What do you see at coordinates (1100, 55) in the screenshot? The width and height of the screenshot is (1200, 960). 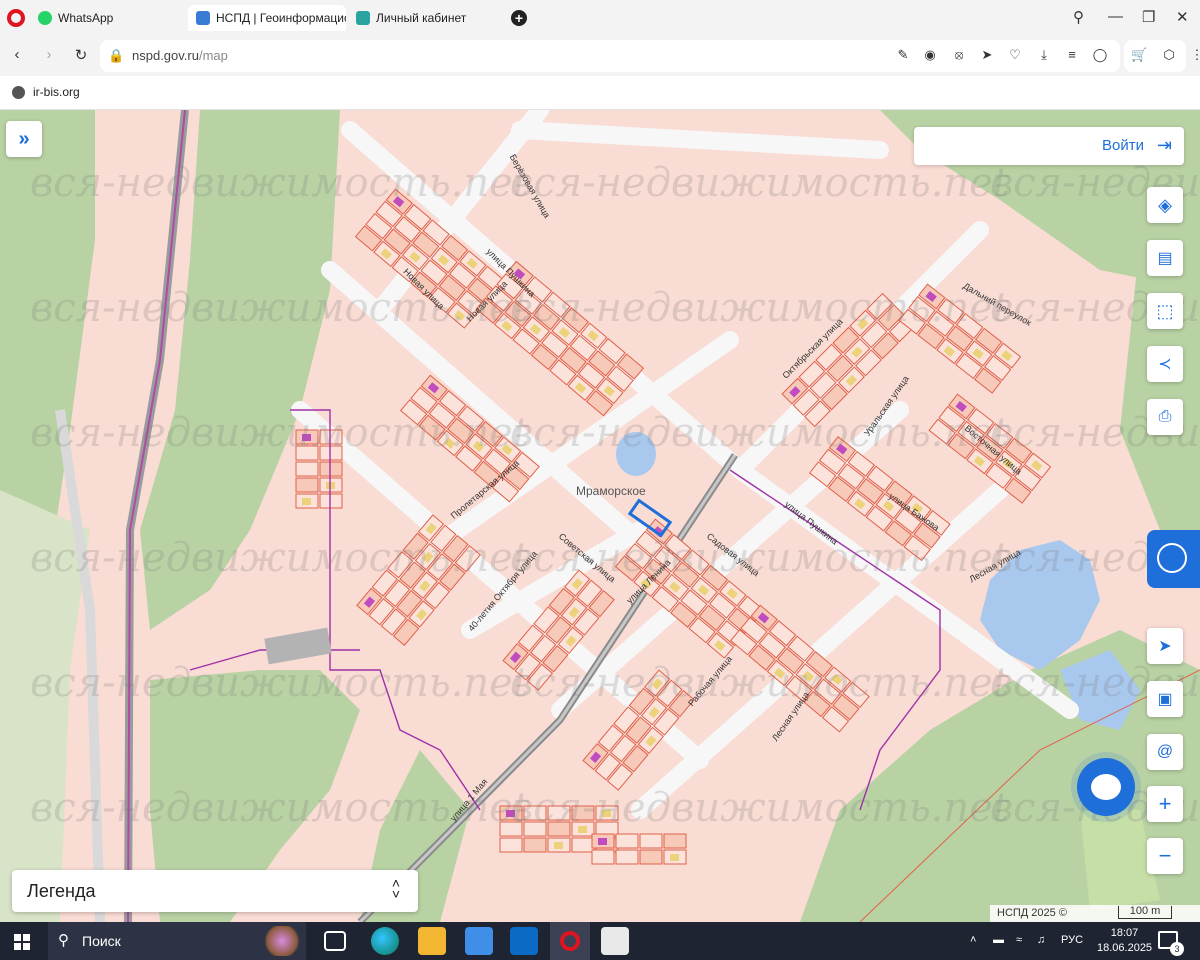 I see `profile-icon: ◯` at bounding box center [1100, 55].